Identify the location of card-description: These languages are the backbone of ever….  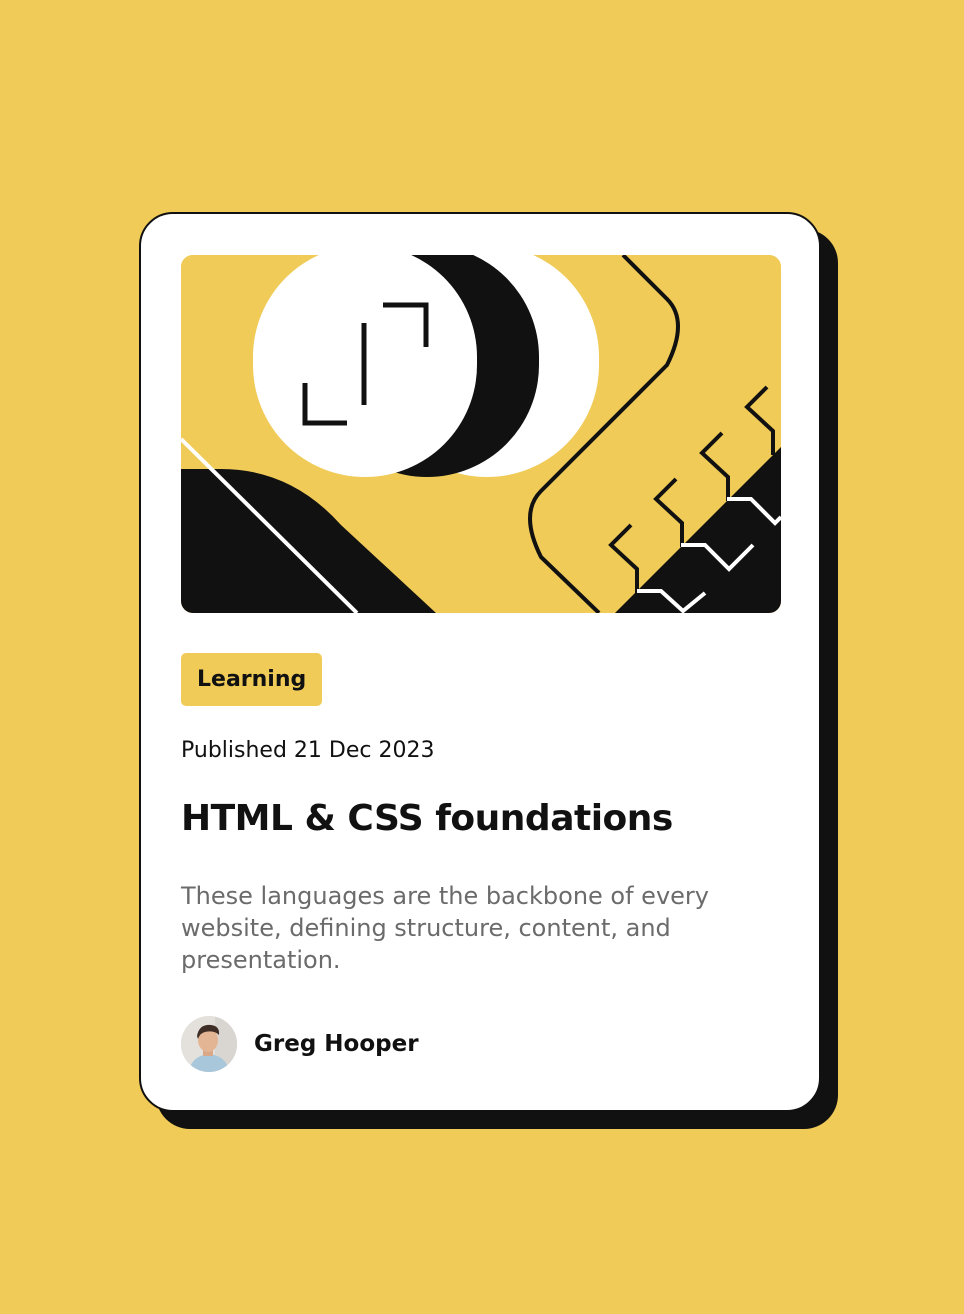
(445, 928).